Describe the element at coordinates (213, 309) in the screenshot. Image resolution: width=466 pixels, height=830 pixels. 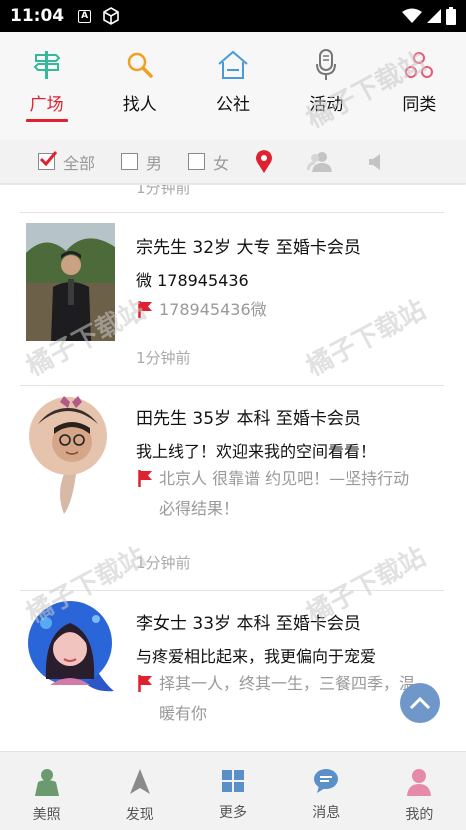
I see `post-tagline-text: 178945436微` at that location.